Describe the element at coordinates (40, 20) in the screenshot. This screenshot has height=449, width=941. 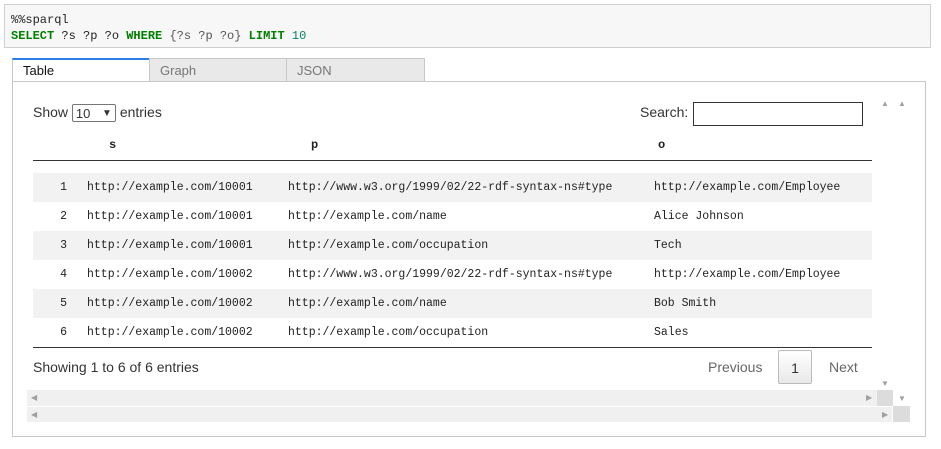
I see `magic-line: %%sparql` at that location.